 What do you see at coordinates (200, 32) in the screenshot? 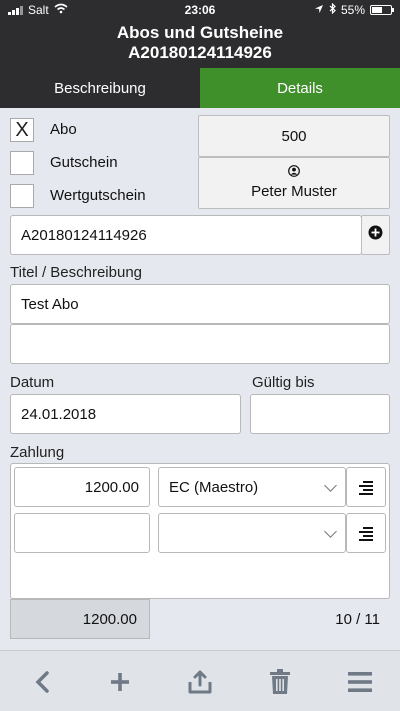
I see `title-line-1: Abos und Gutsheine` at bounding box center [200, 32].